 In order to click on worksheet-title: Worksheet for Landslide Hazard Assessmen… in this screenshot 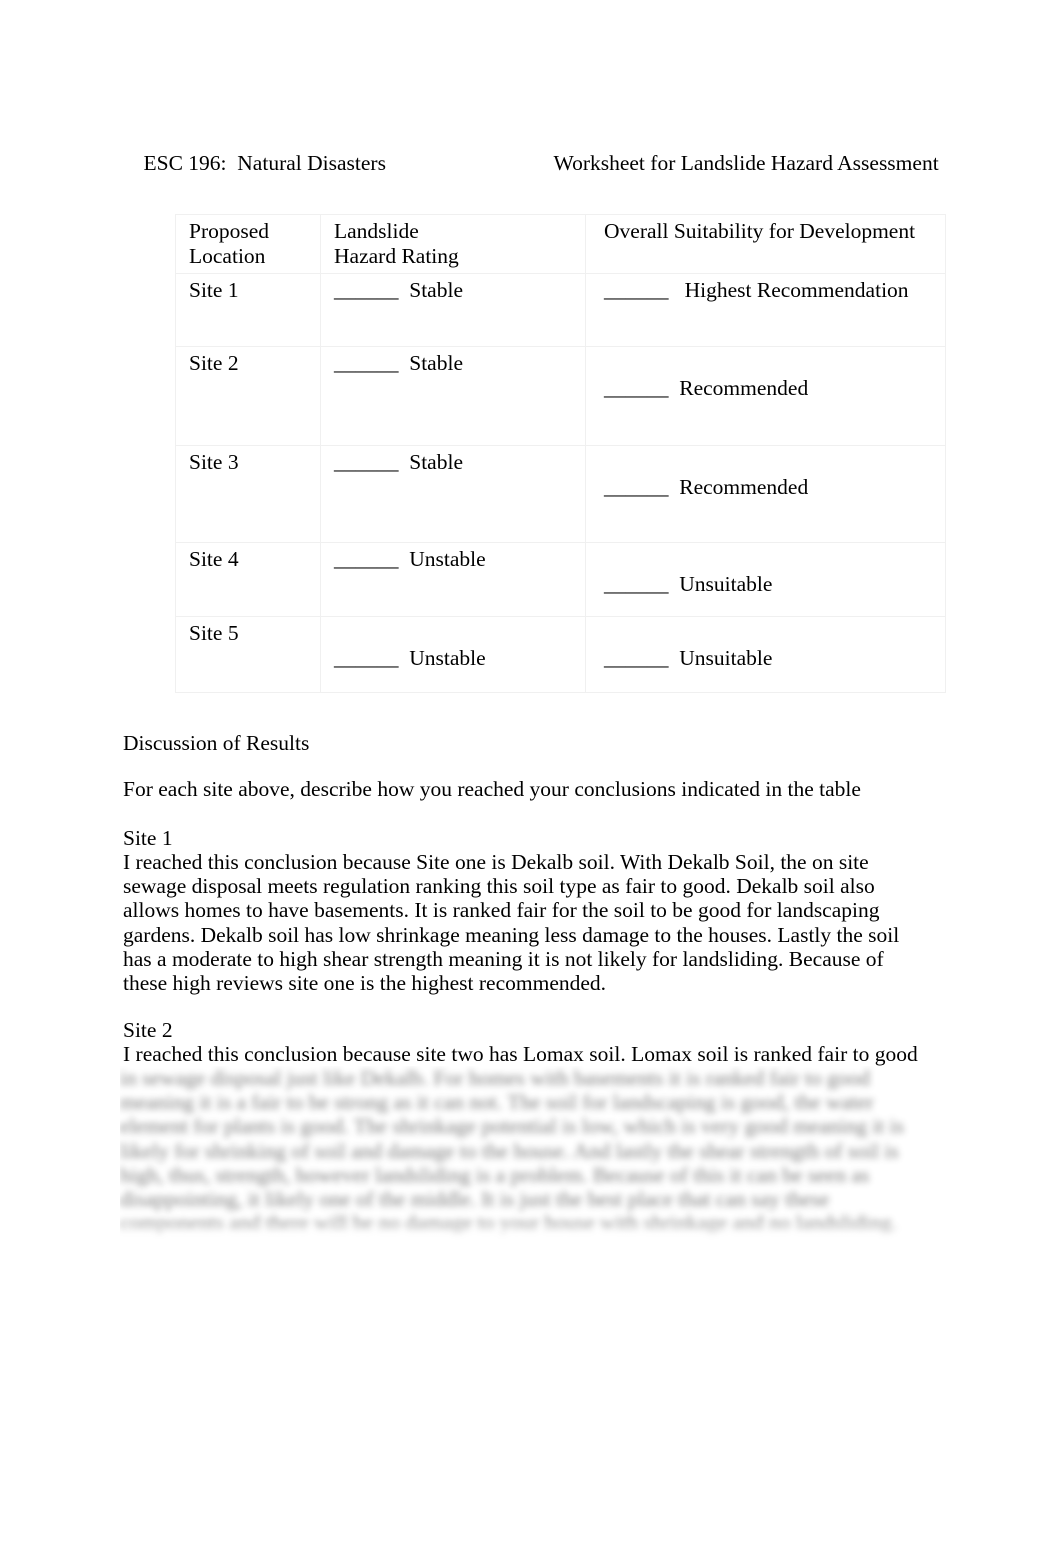, I will do `click(746, 163)`.